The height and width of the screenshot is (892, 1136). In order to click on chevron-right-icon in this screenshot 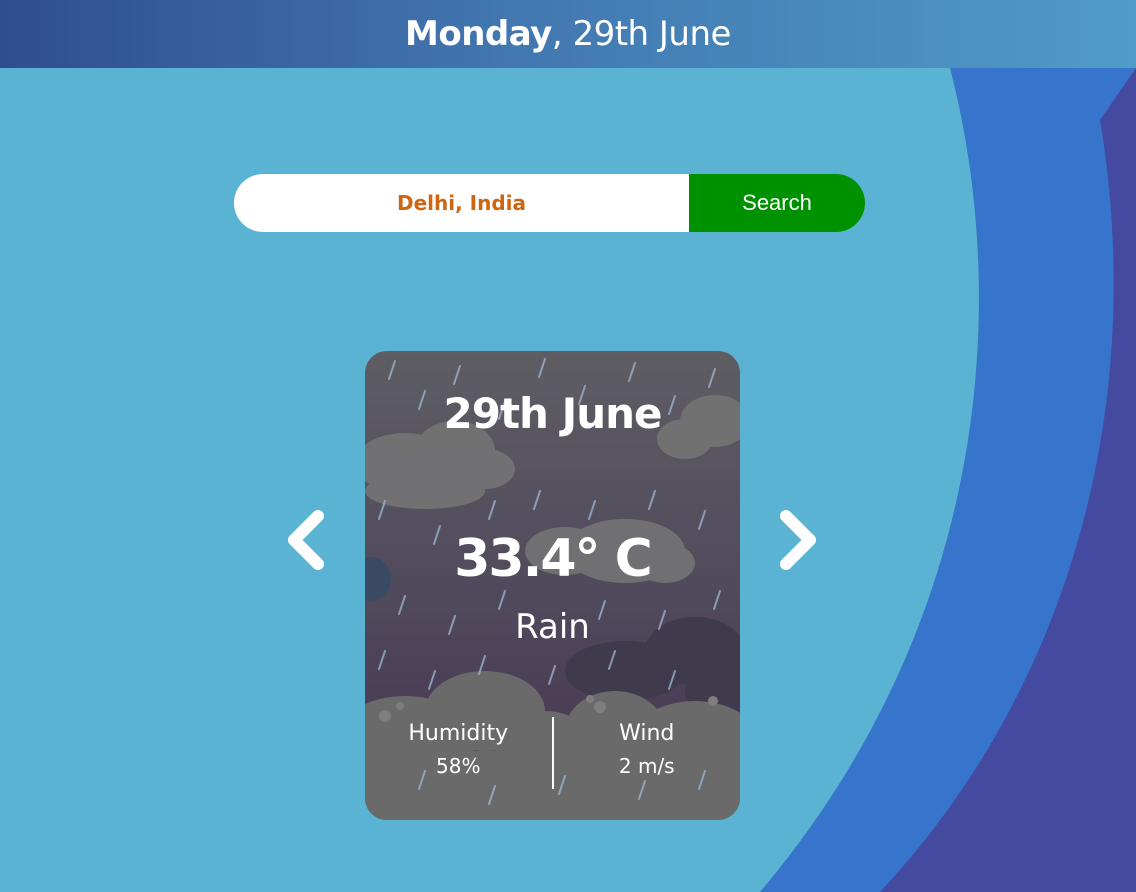, I will do `click(798, 540)`.